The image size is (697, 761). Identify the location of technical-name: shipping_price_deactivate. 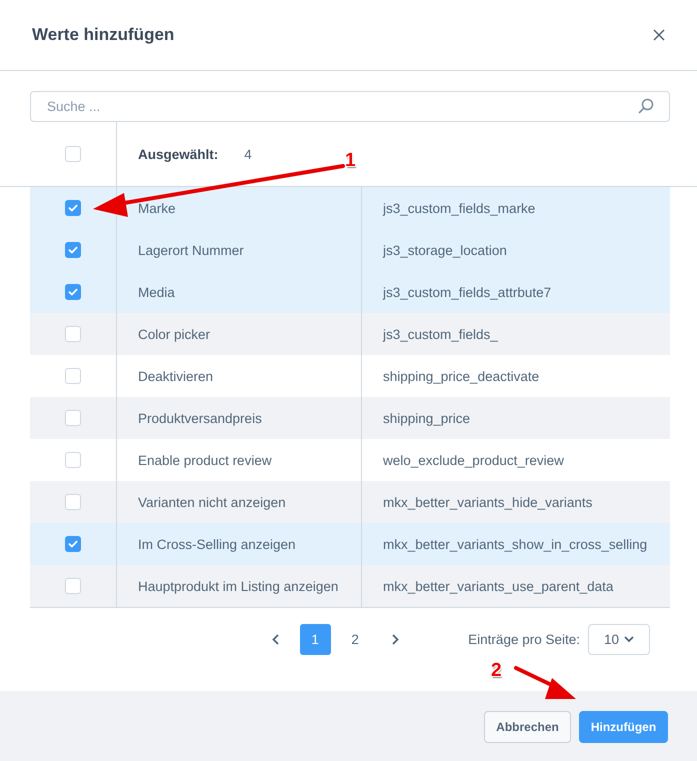
(461, 376).